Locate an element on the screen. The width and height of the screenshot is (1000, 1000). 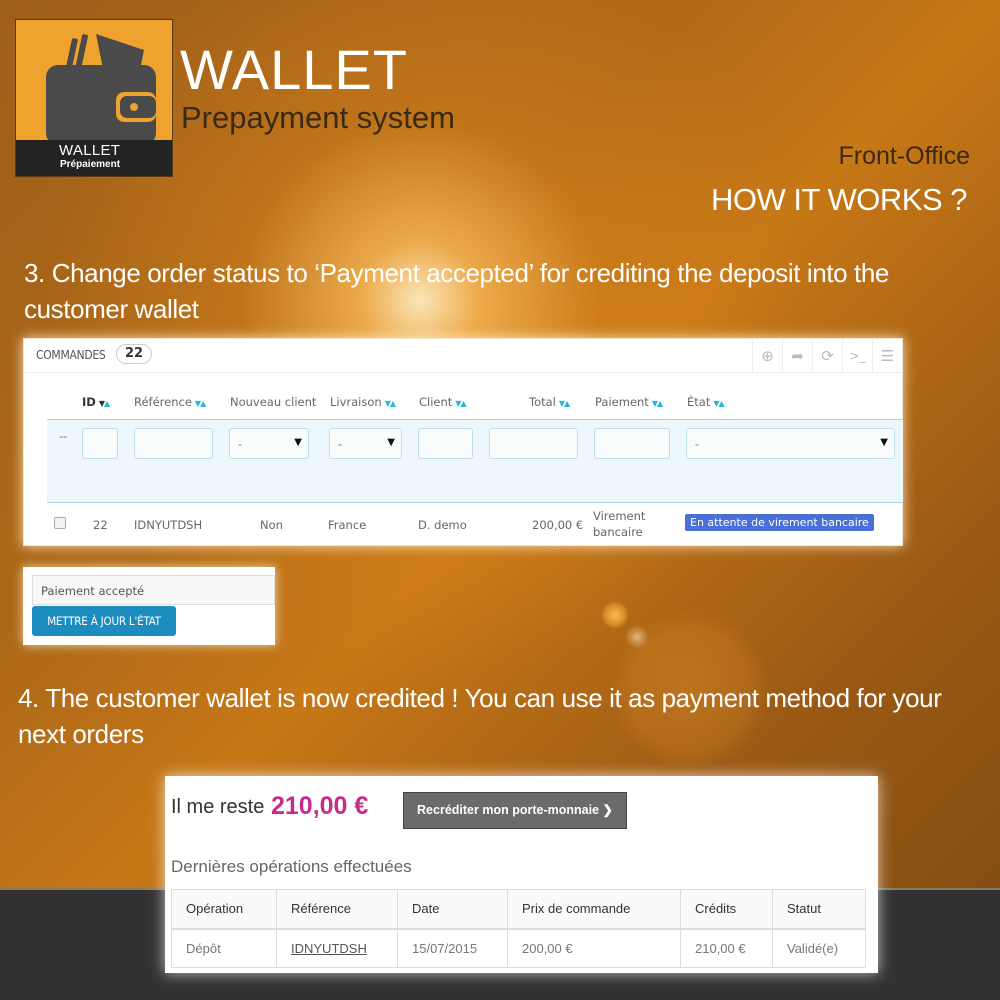
cell-client: D. demo is located at coordinates (442, 525).